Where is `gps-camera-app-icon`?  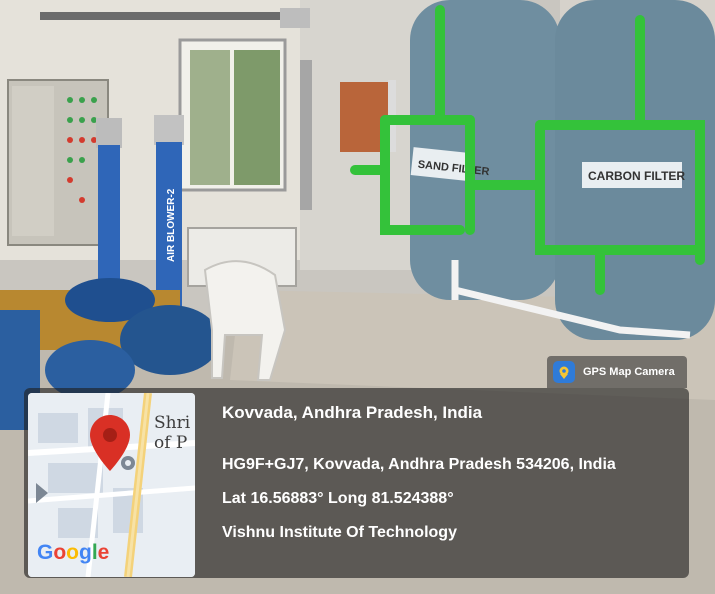
gps-camera-app-icon is located at coordinates (564, 372).